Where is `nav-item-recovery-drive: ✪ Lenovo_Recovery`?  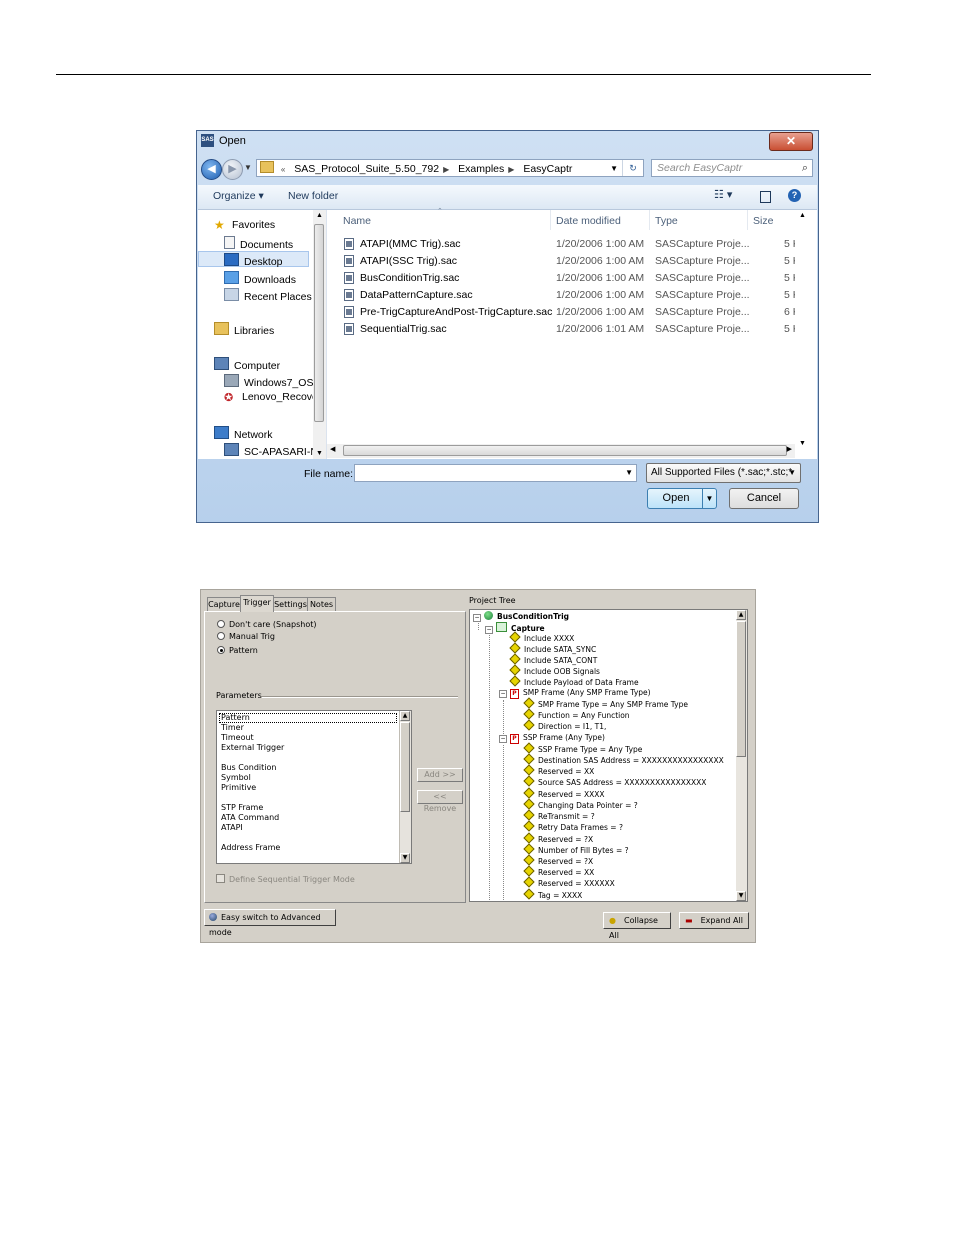
nav-item-recovery-drive: ✪ Lenovo_Recovery is located at coordinates (269, 397).